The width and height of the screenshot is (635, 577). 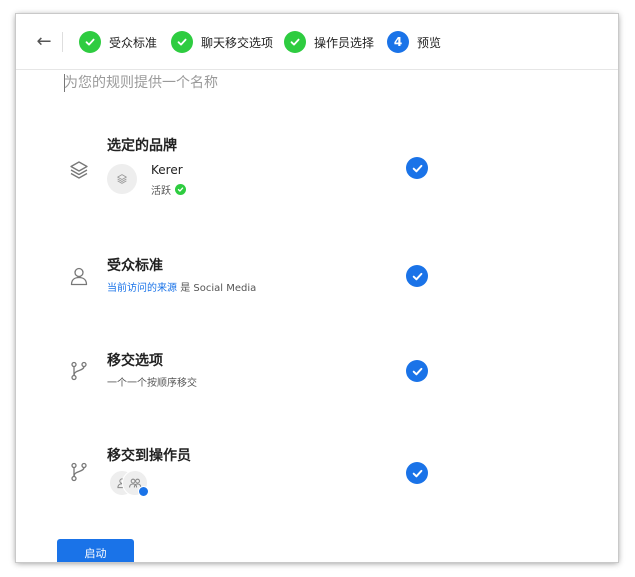 I want to click on user-icon, so click(x=79, y=276).